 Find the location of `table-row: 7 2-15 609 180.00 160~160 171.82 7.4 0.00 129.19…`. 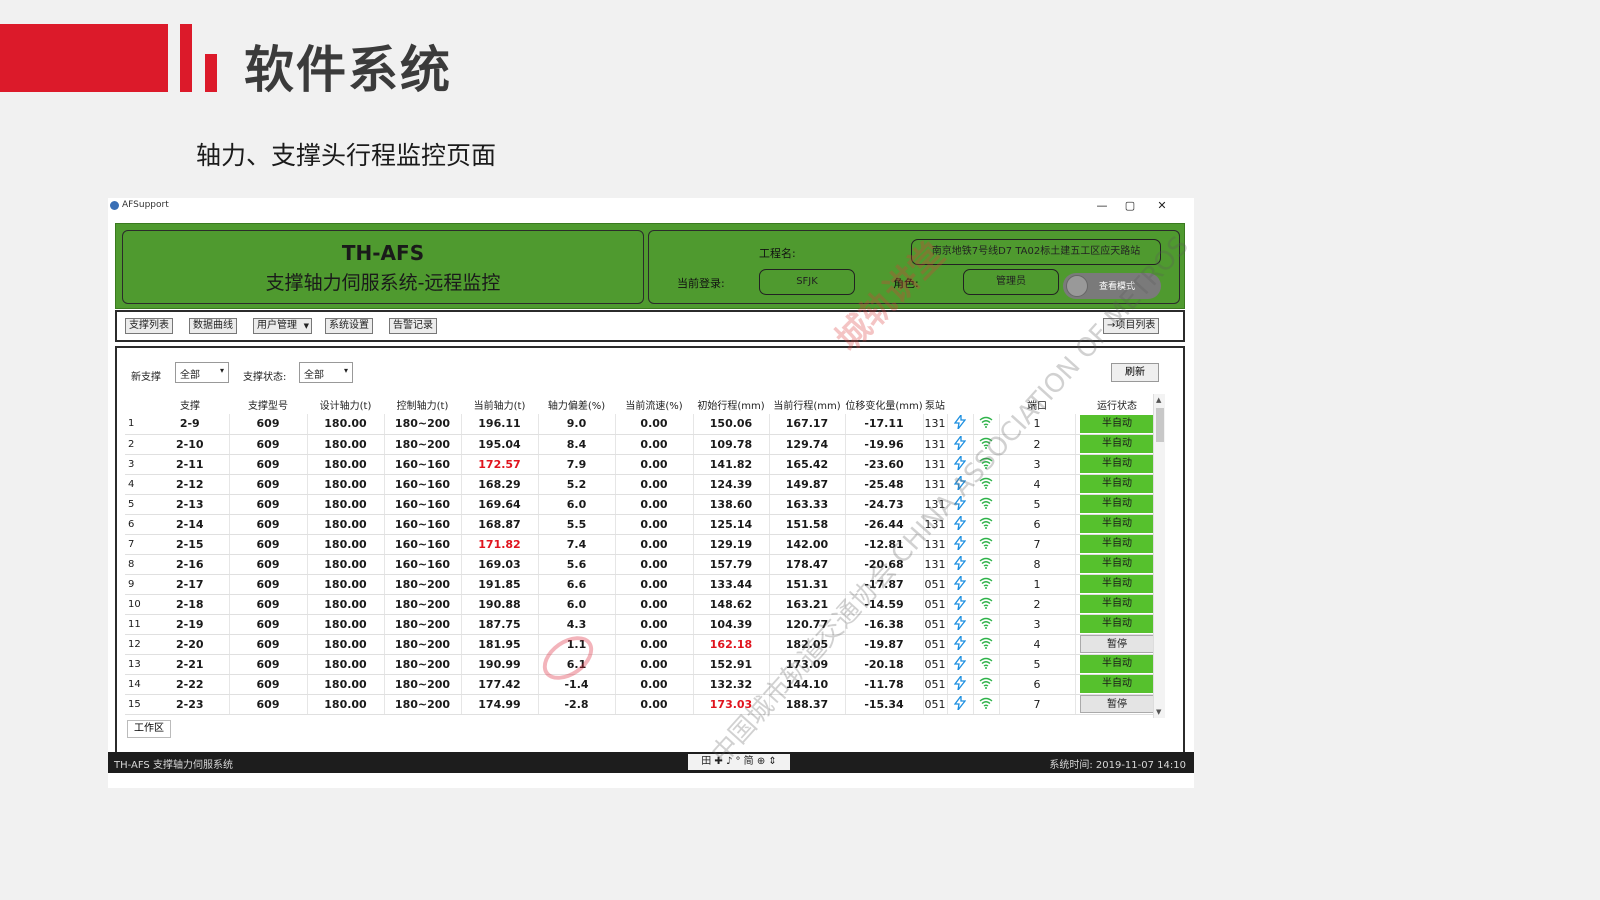

table-row: 7 2-15 609 180.00 160~160 171.82 7.4 0.00 129.19… is located at coordinates (642, 544).